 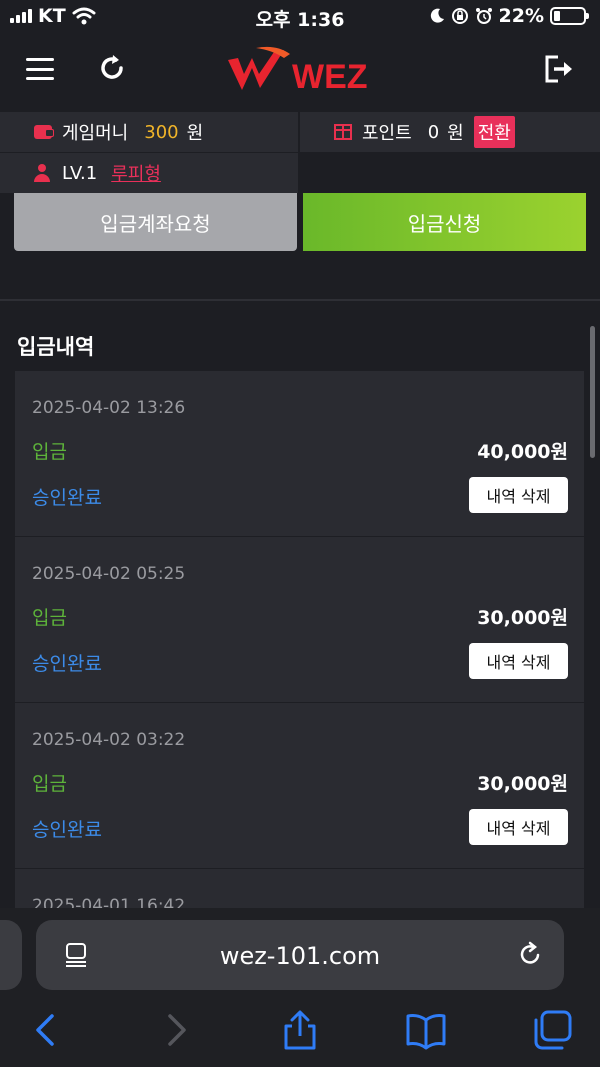 What do you see at coordinates (459, 16) in the screenshot?
I see `rotation-lock-icon` at bounding box center [459, 16].